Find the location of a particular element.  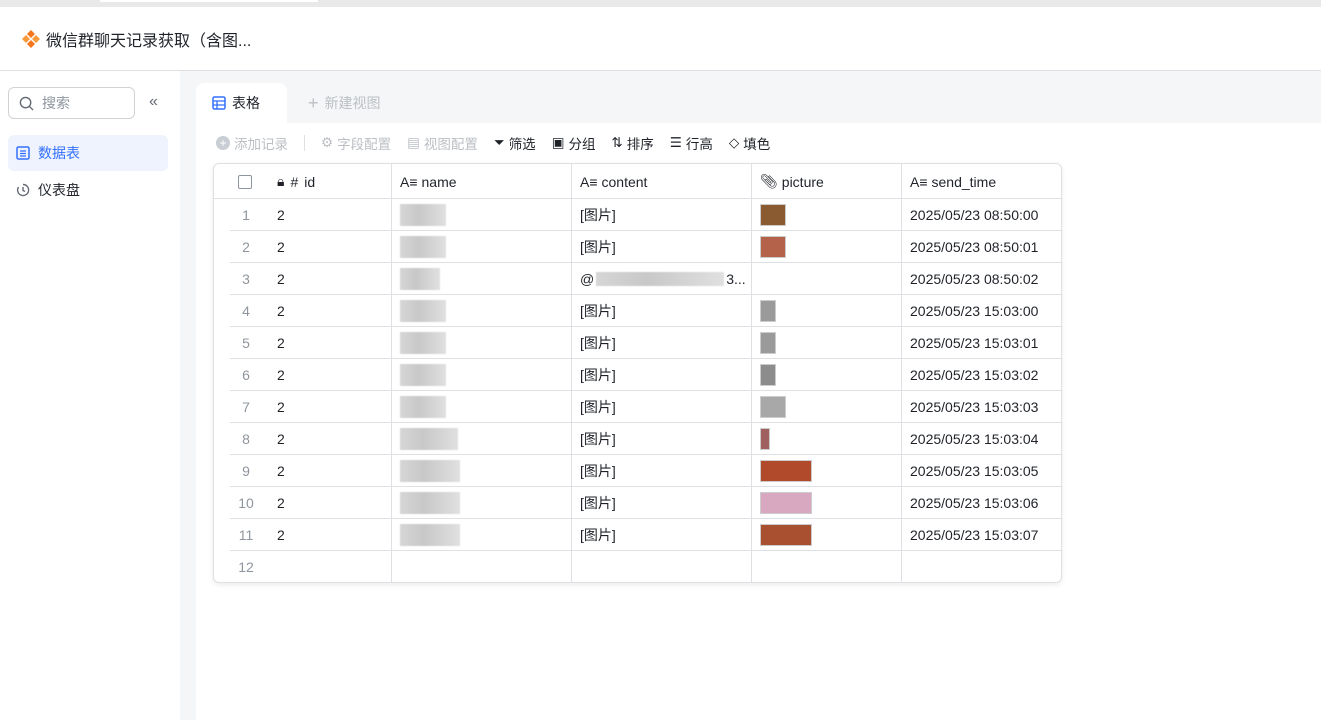

column-header-name: A≡ name is located at coordinates (424, 181).